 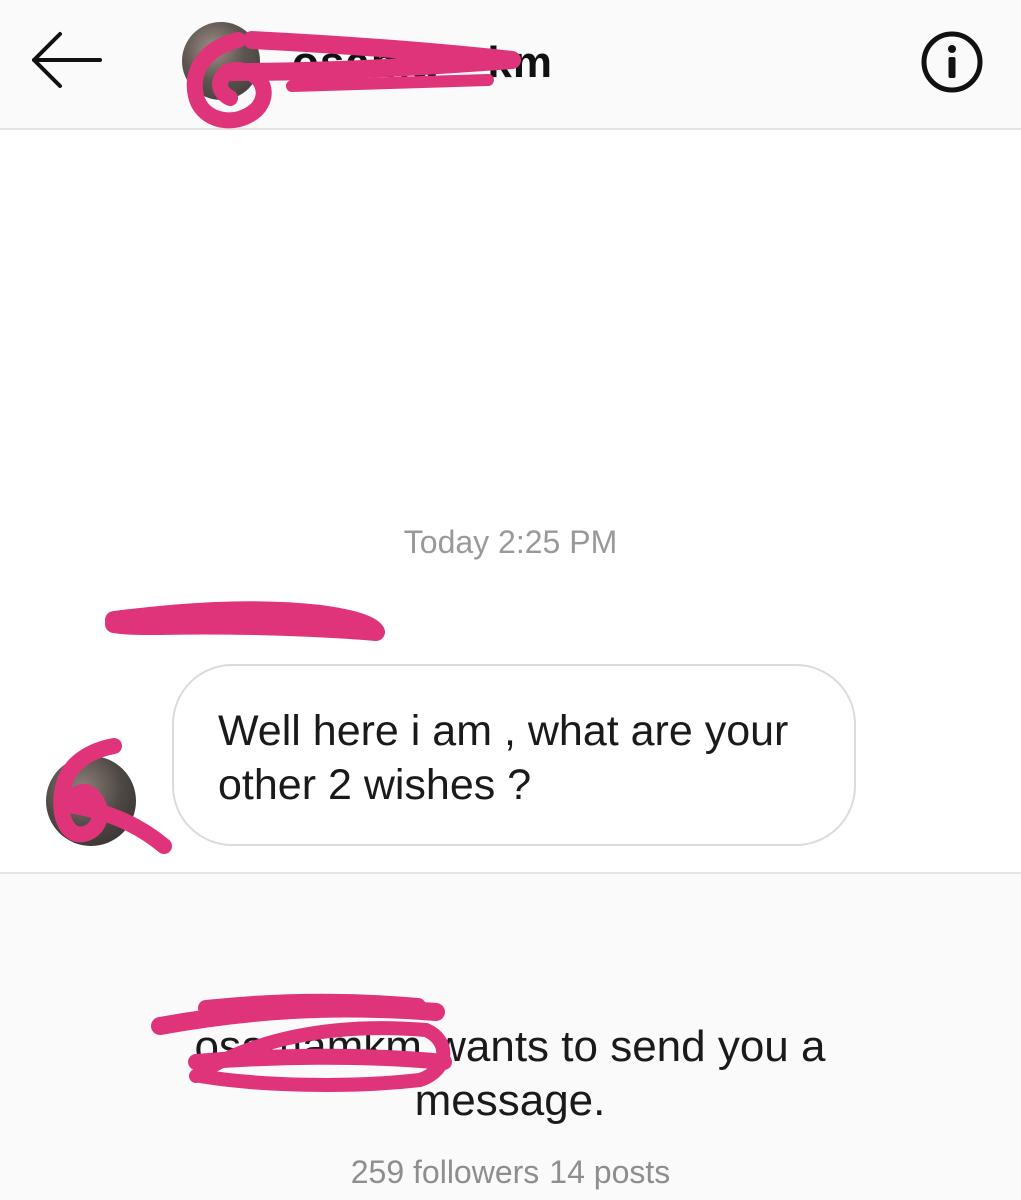 What do you see at coordinates (445, 1172) in the screenshot?
I see `followers-count: 259 followers` at bounding box center [445, 1172].